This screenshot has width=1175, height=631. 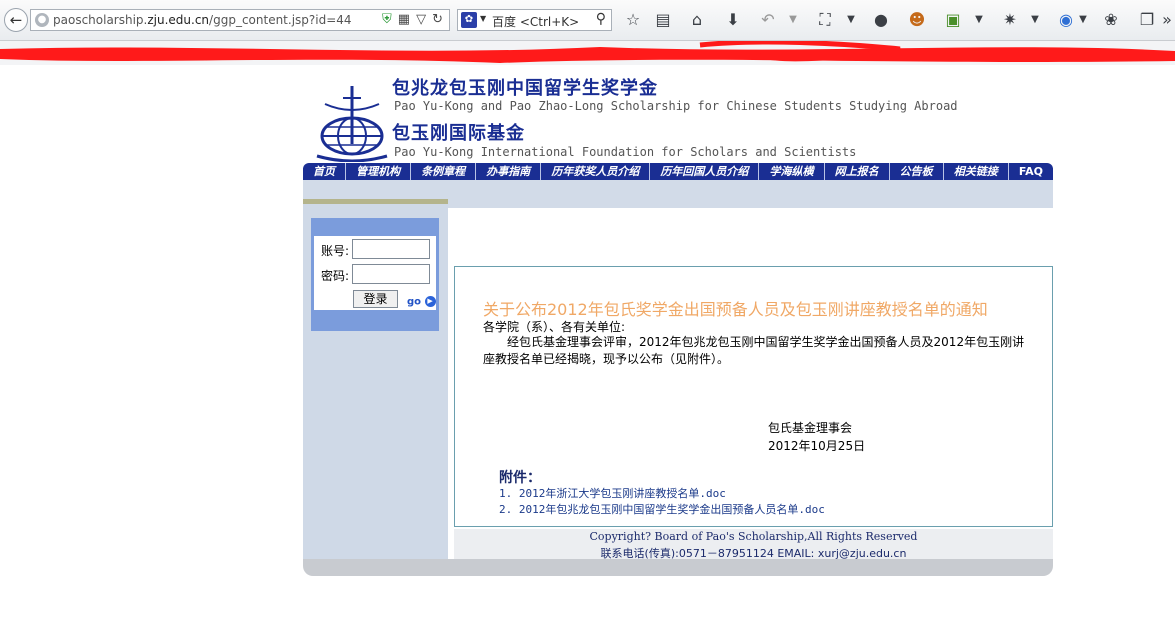 I want to click on nav-bulletin: 公告板, so click(x=915, y=171).